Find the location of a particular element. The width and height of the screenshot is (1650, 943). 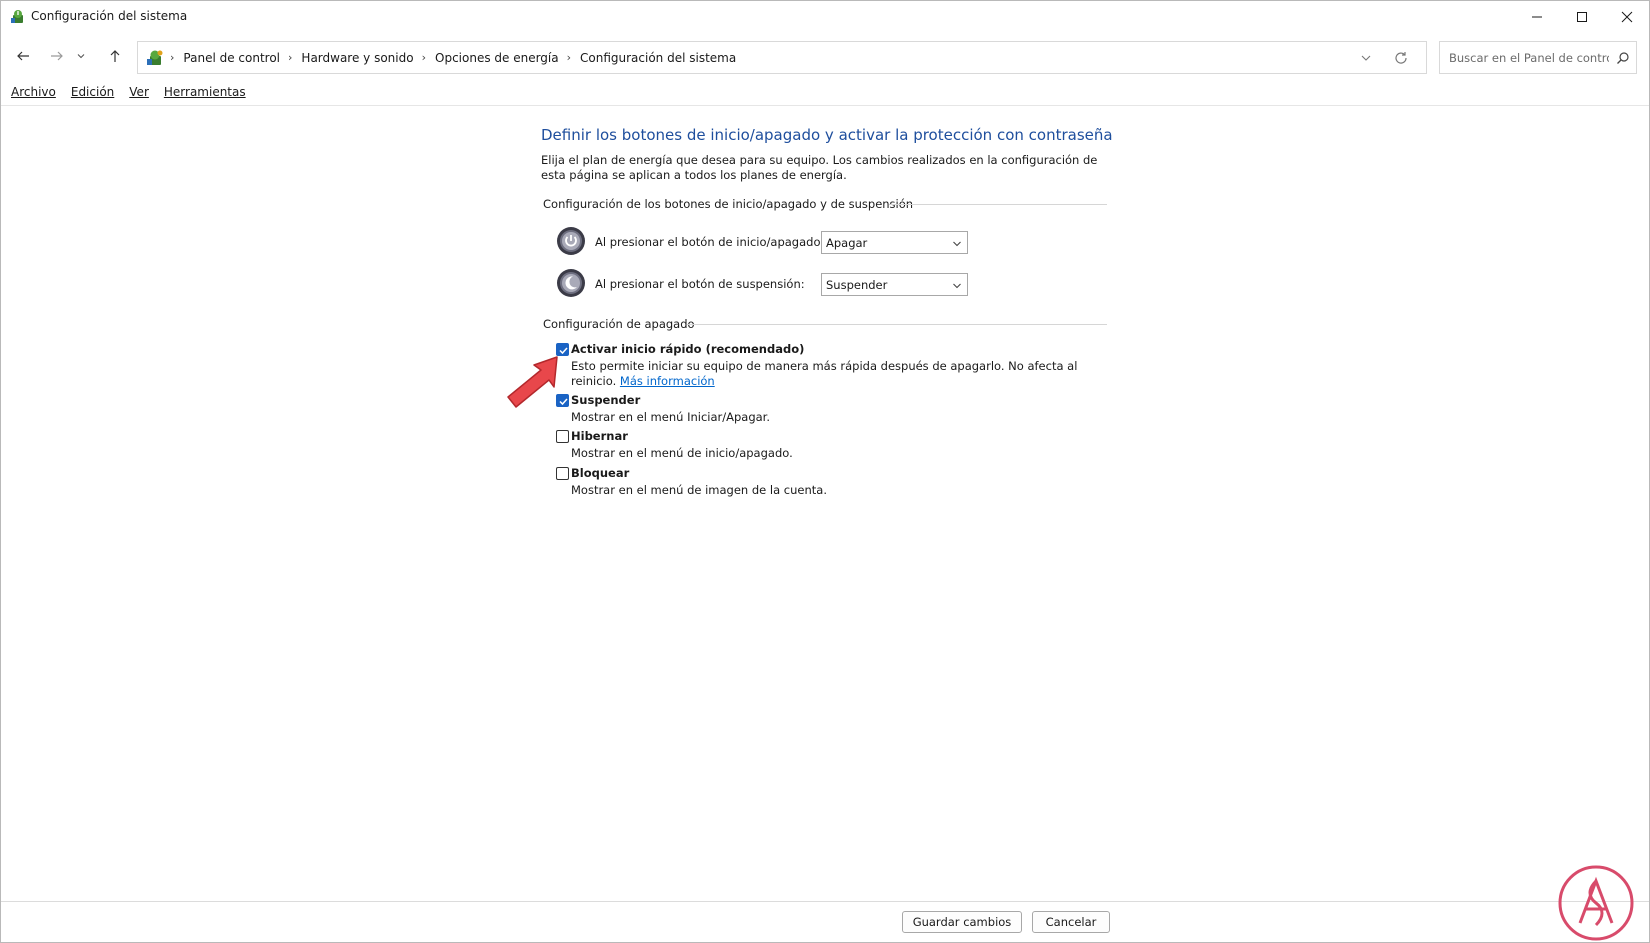

arrow-up-icon is located at coordinates (115, 57).